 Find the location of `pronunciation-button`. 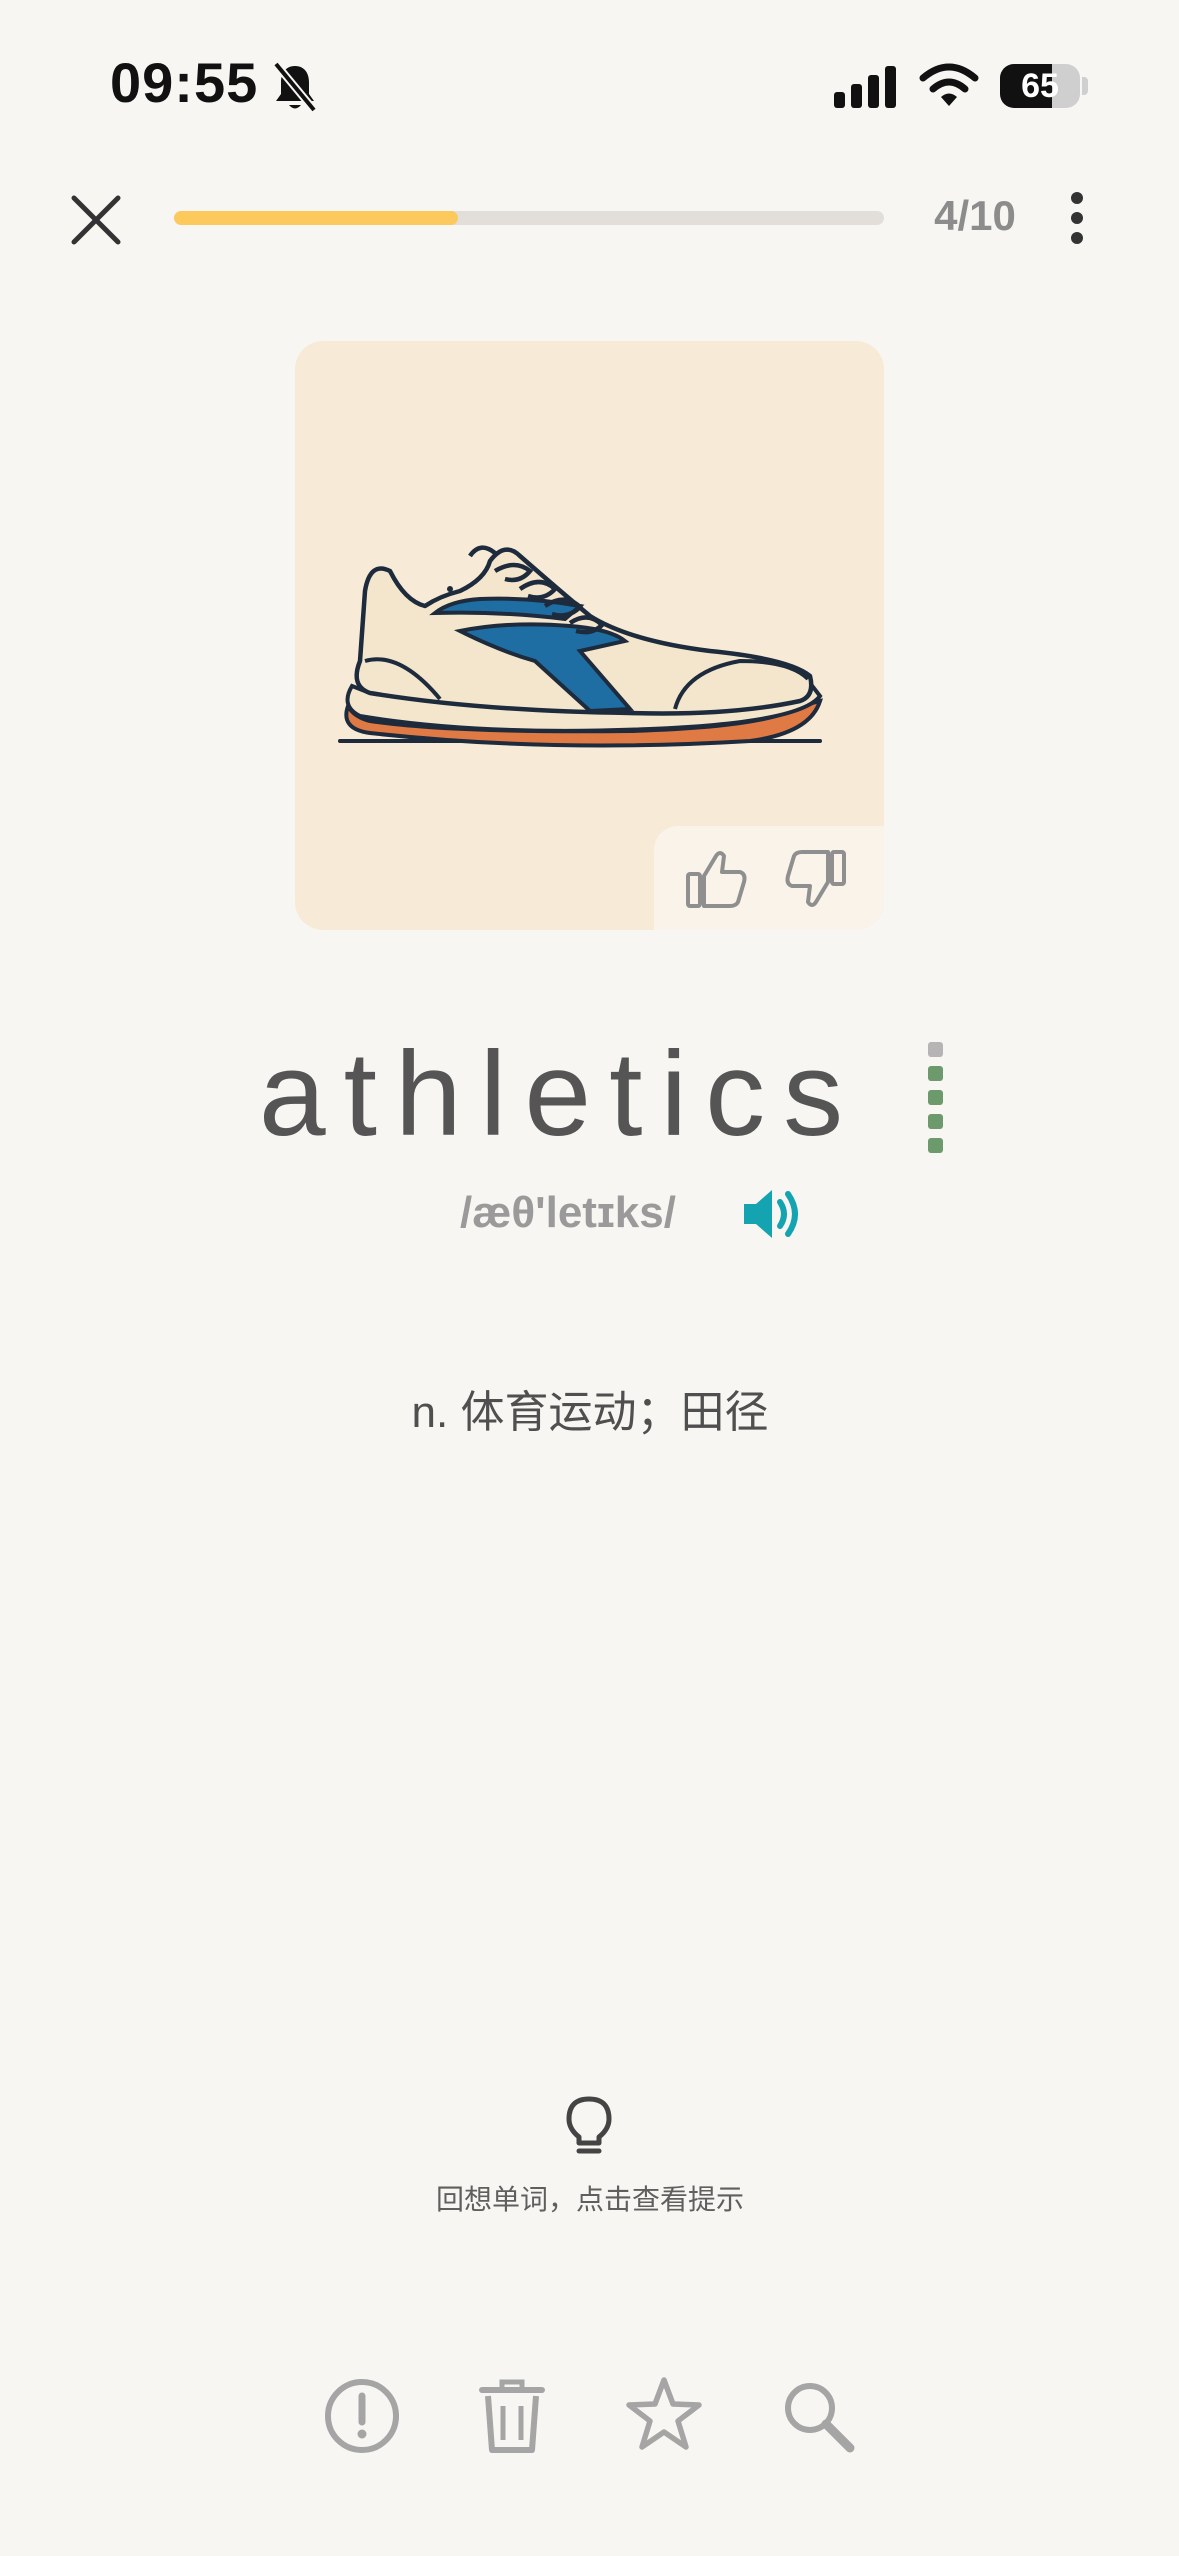

pronunciation-button is located at coordinates (771, 1214).